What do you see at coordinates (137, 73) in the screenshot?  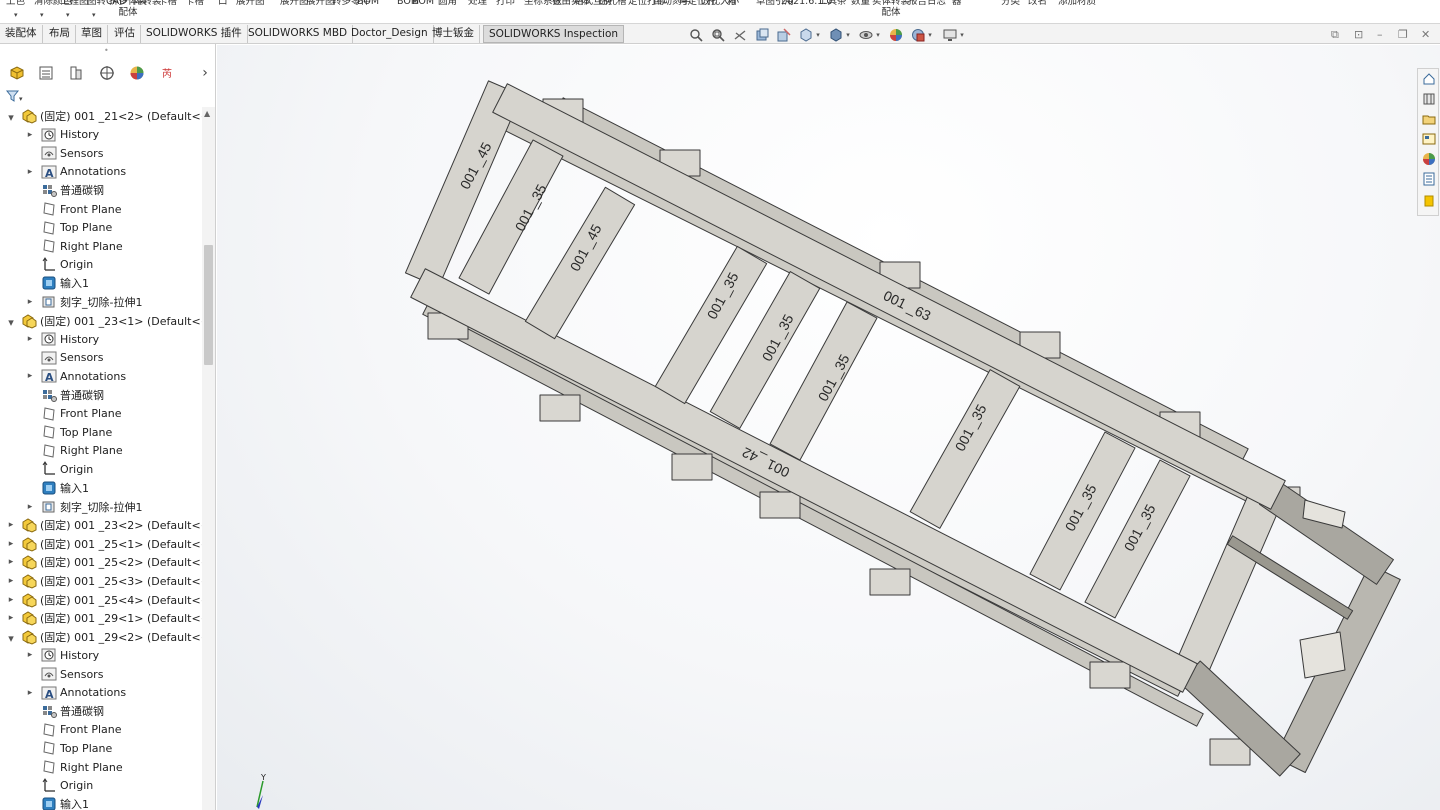 I see `display-manager-tab-icon` at bounding box center [137, 73].